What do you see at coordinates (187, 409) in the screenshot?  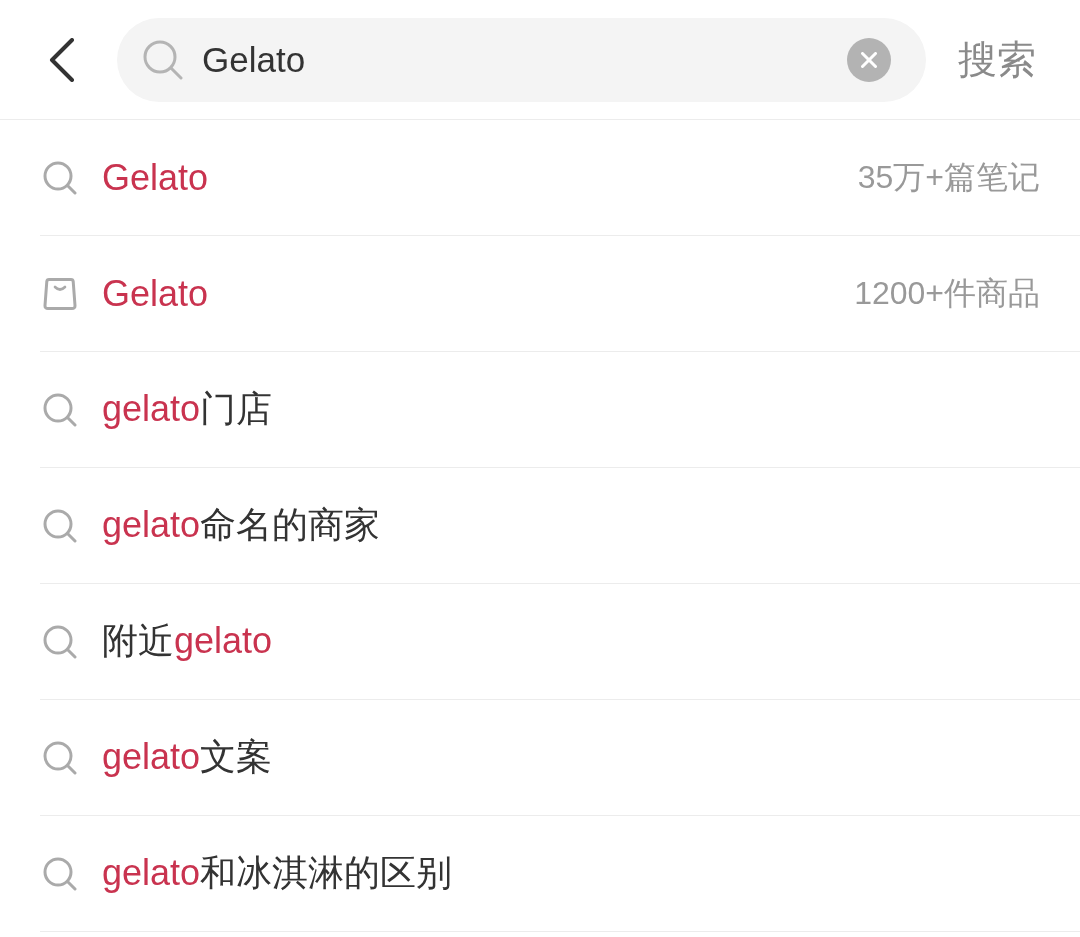 I see `suggestion-text: gelato门店` at bounding box center [187, 409].